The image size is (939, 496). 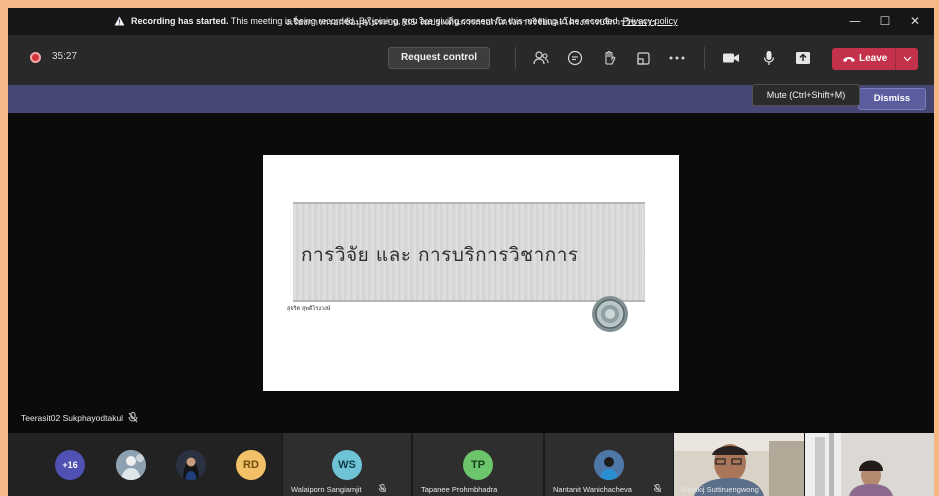 I want to click on recording-indicator-icon, so click(x=35, y=57).